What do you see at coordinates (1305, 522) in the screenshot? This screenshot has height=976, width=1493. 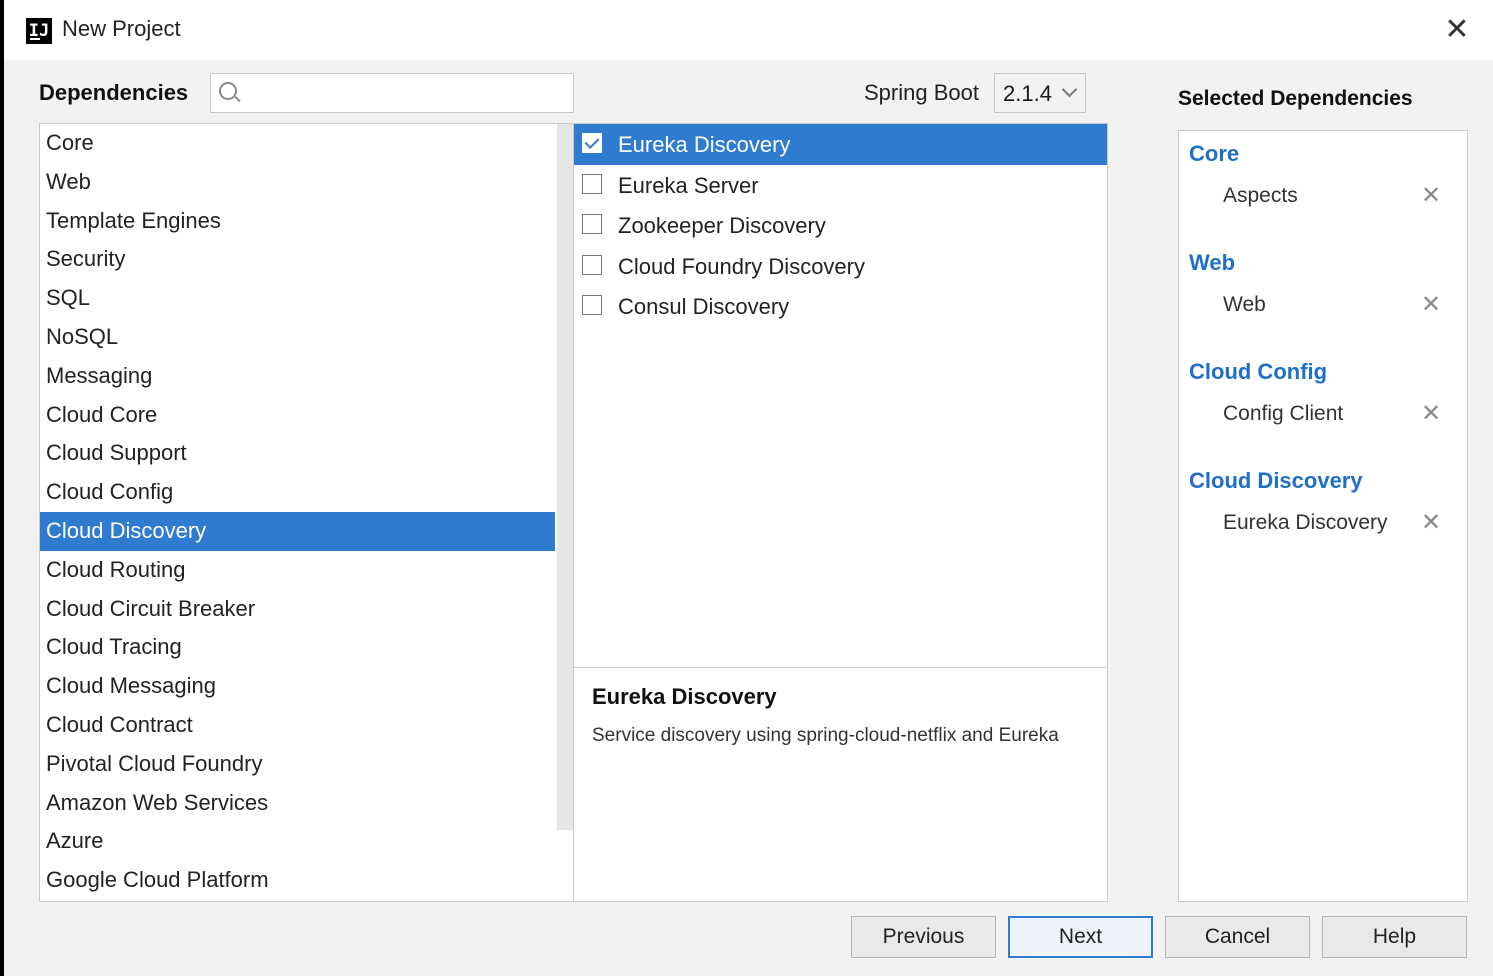 I see `selected-dependency-item: Eureka Discovery` at bounding box center [1305, 522].